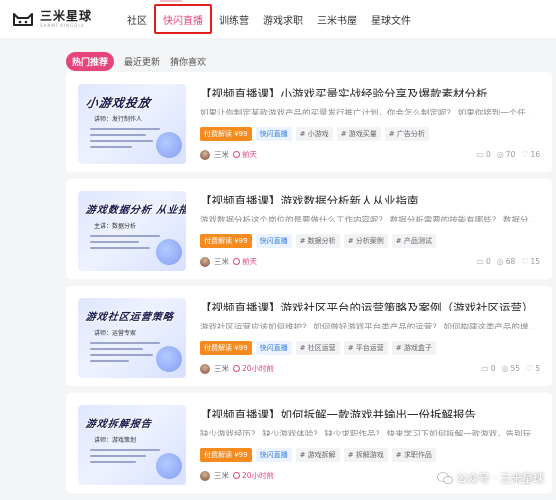 Image resolution: width=556 pixels, height=500 pixels. I want to click on course-title: 【视频直播课】小游戏买量实战经验分享及爆款素材分析, so click(370, 91).